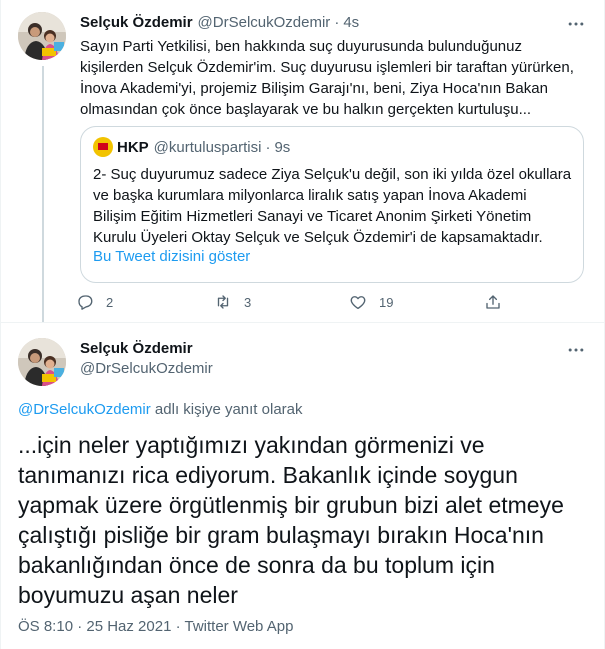  What do you see at coordinates (223, 302) in the screenshot?
I see `retweet-icon` at bounding box center [223, 302].